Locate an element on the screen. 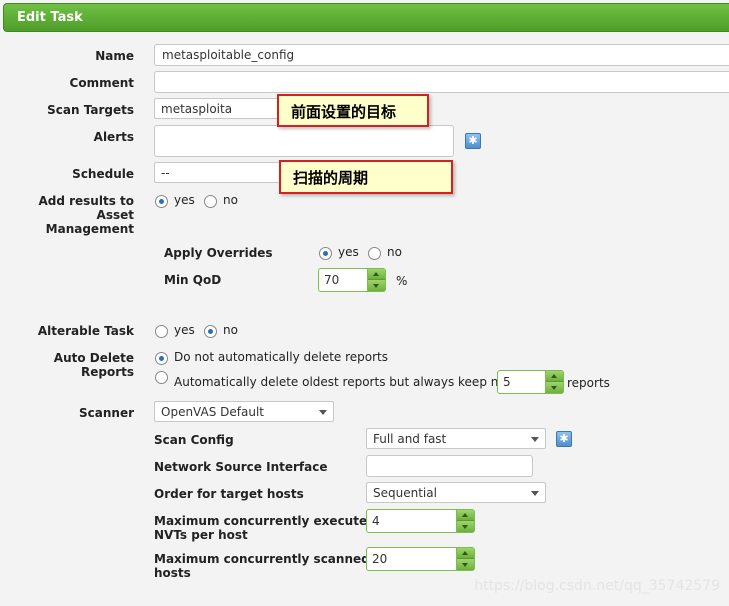  apply-overrides-label: Apply Overrides is located at coordinates (218, 253).